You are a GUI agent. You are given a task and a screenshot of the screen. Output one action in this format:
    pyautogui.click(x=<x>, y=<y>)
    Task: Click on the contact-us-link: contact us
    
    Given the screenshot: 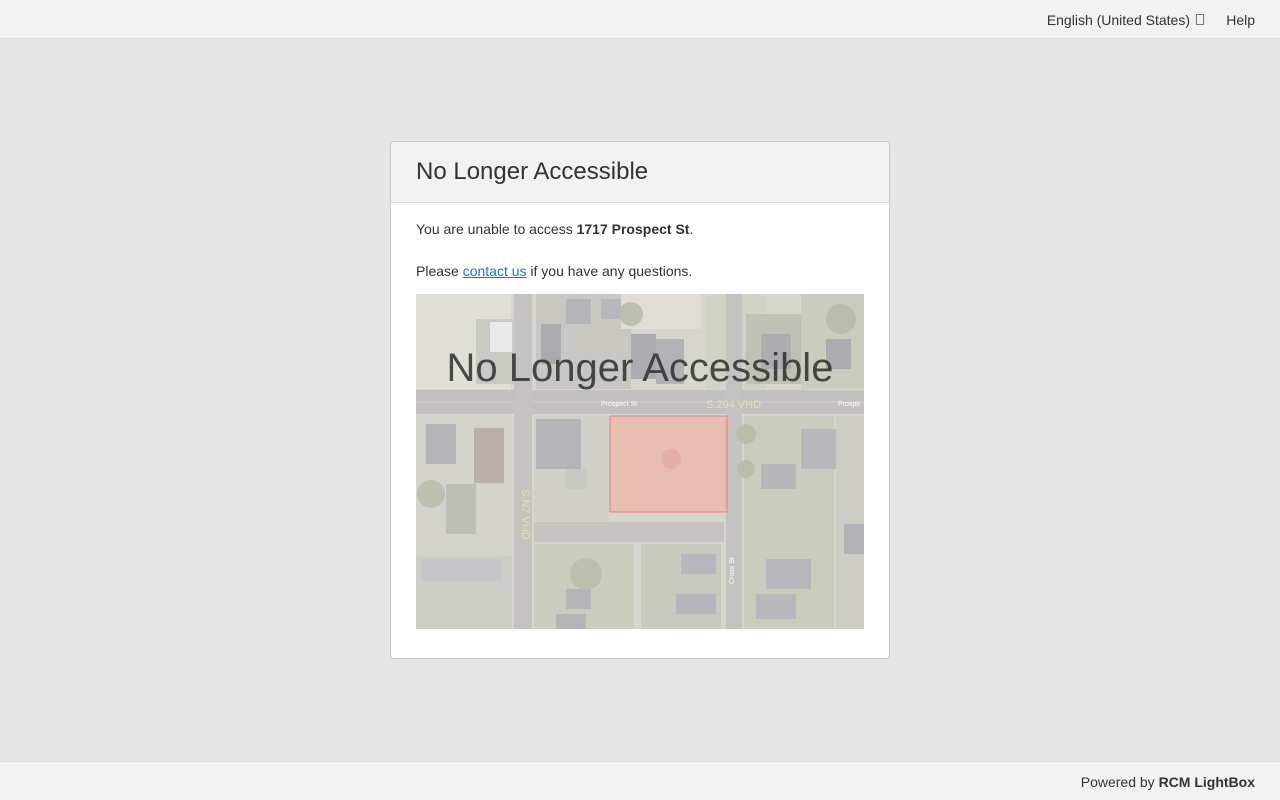 What is the action you would take?
    pyautogui.click(x=495, y=271)
    